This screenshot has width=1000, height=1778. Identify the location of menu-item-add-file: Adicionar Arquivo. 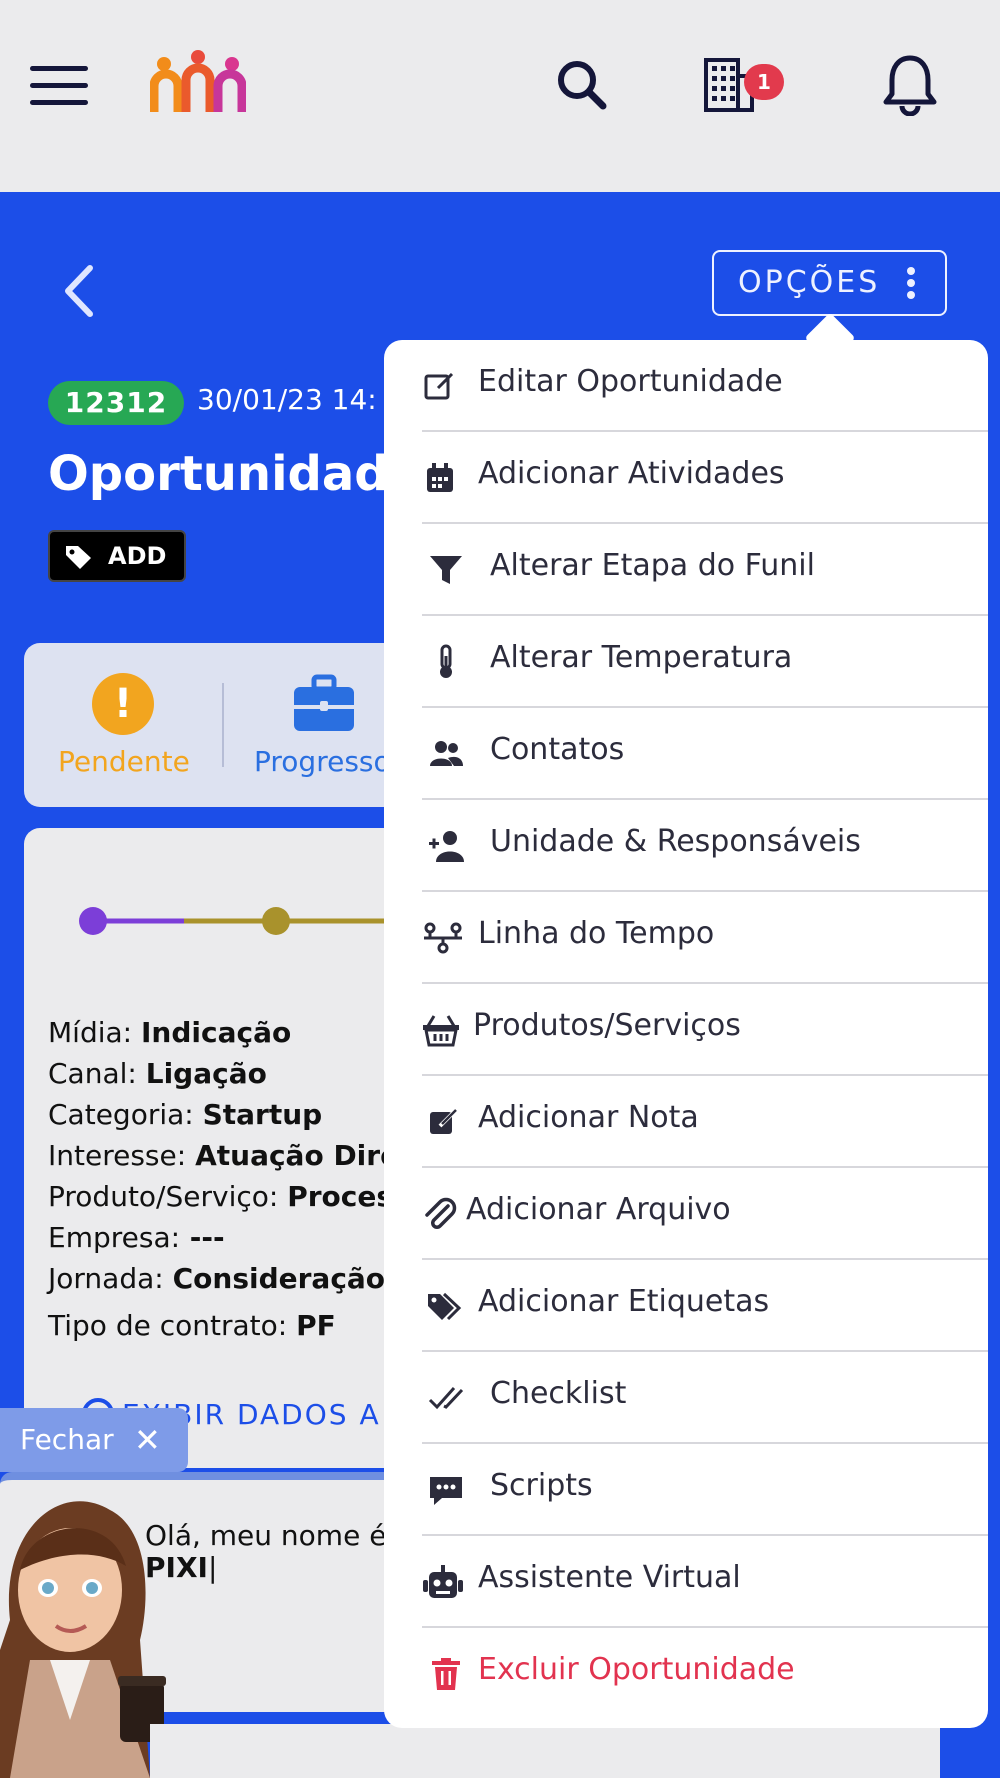
(705, 1214).